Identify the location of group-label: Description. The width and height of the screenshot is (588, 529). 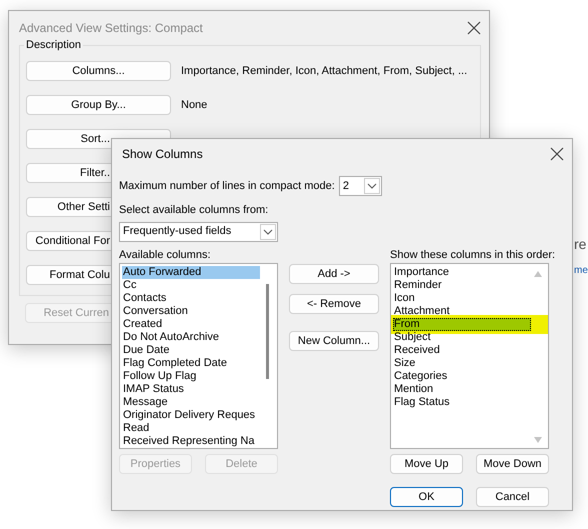
(54, 45).